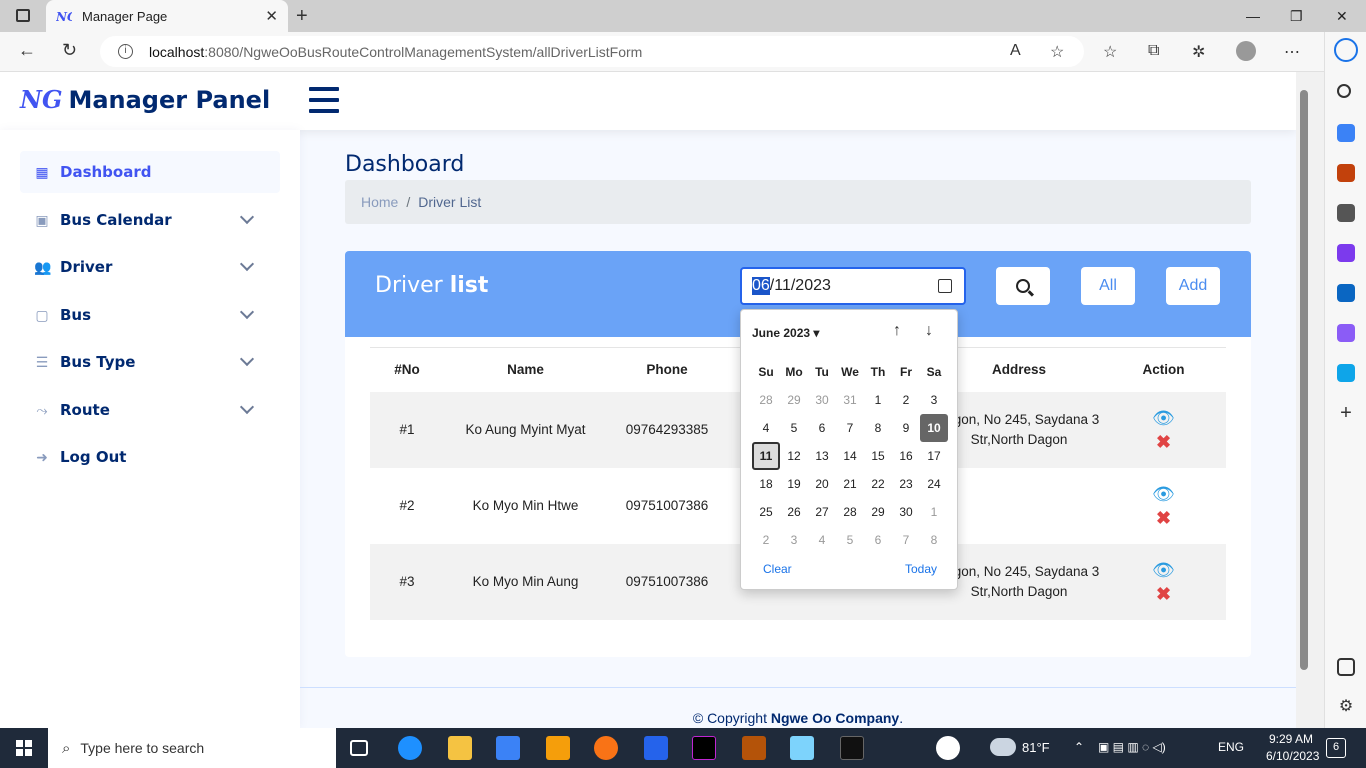 This screenshot has width=1366, height=768. I want to click on sidebar-item-driver: 👥 Driver, so click(150, 267).